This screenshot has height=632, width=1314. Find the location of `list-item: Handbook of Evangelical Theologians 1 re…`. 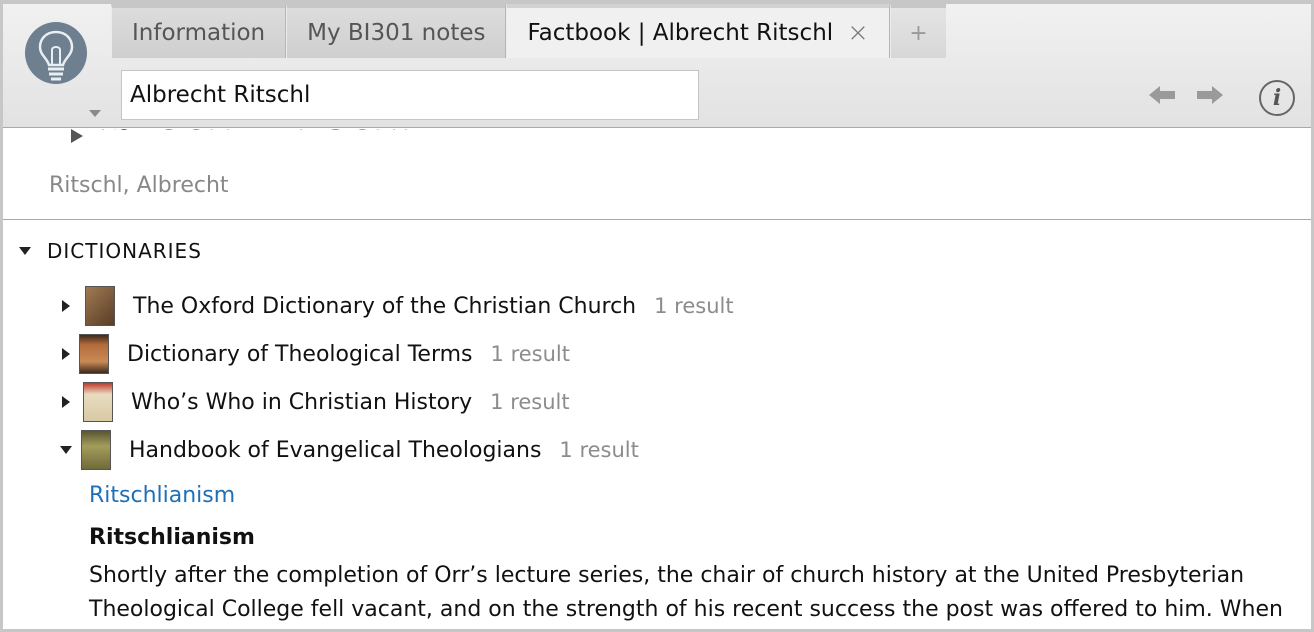

list-item: Handbook of Evangelical Theologians 1 re… is located at coordinates (349, 450).